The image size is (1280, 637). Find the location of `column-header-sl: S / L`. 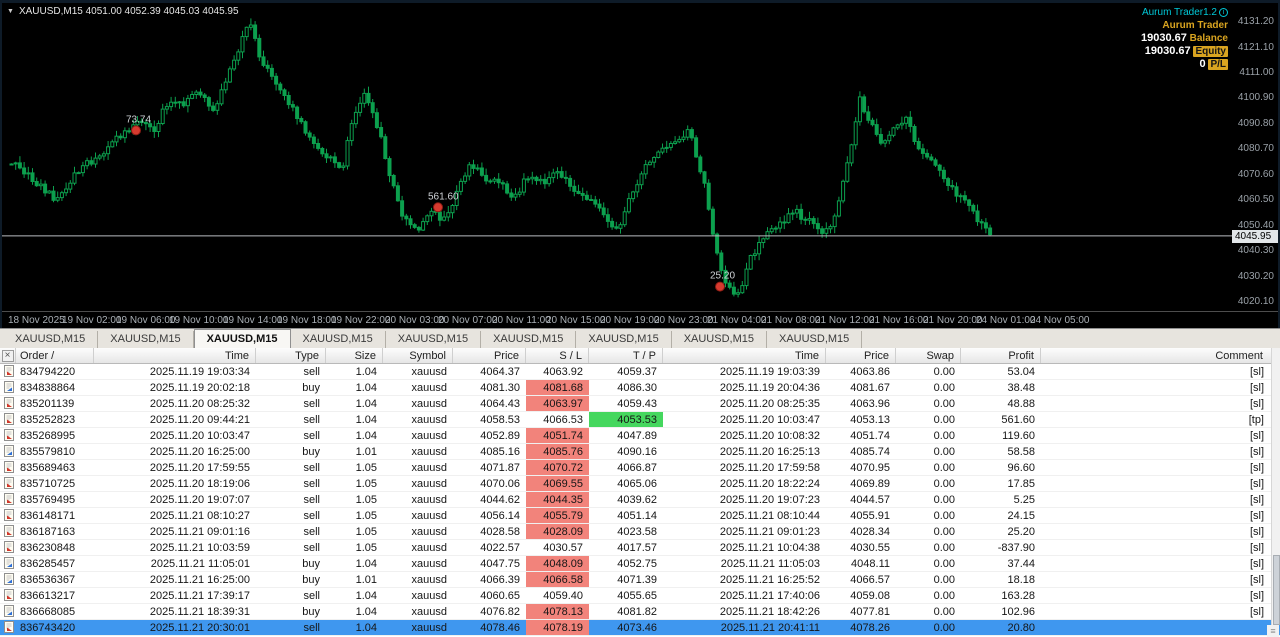

column-header-sl: S / L is located at coordinates (557, 355).